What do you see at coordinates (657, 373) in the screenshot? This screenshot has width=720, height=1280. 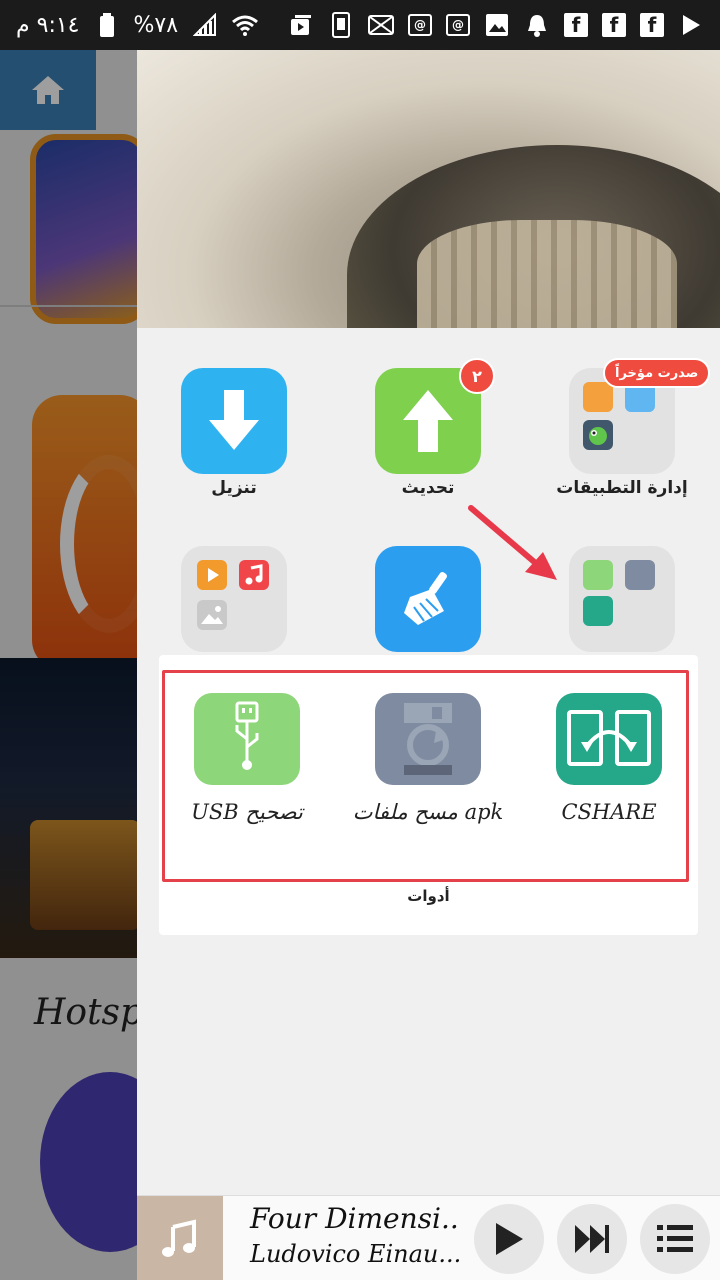 I see `new-release-badge: صدرت مؤخراً` at bounding box center [657, 373].